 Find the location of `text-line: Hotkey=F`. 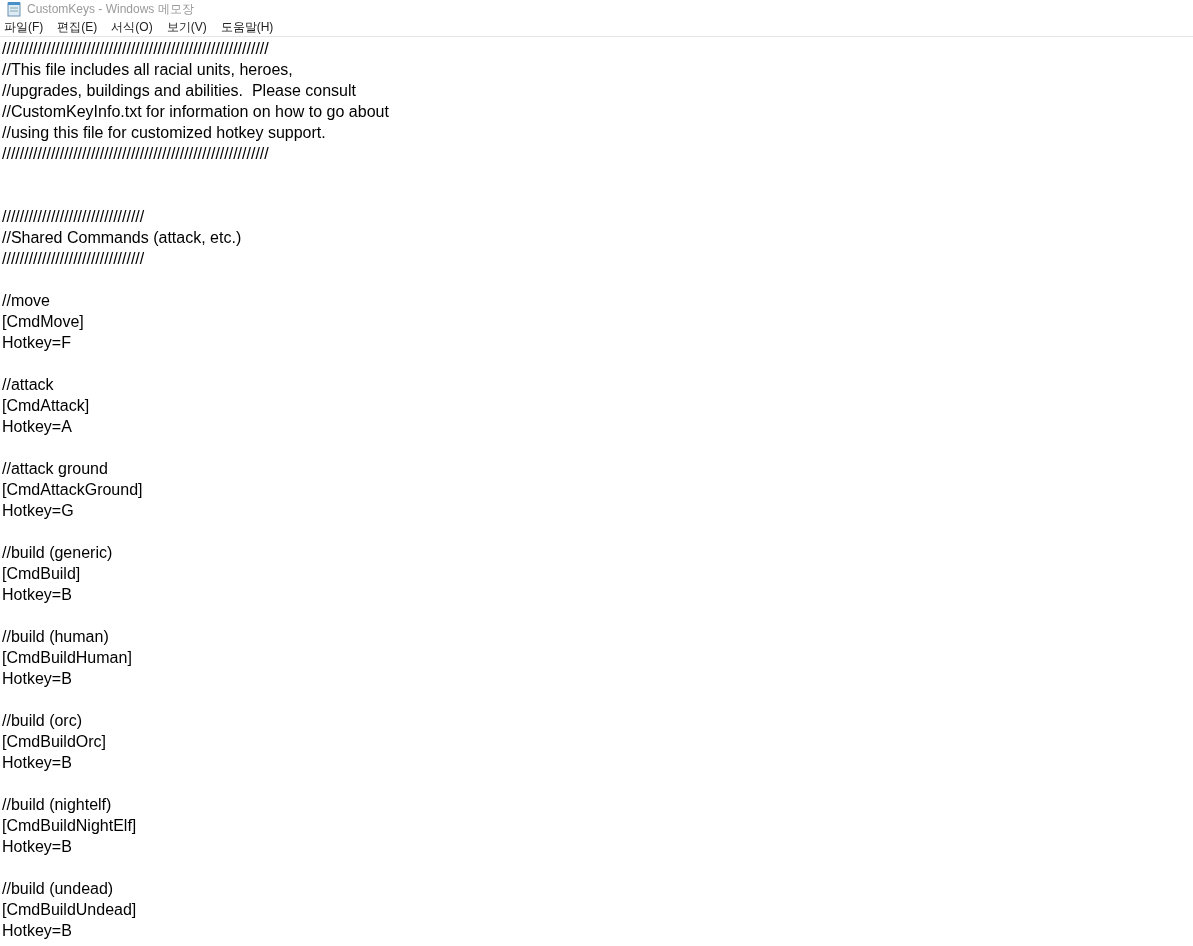

text-line: Hotkey=F is located at coordinates (36, 343).